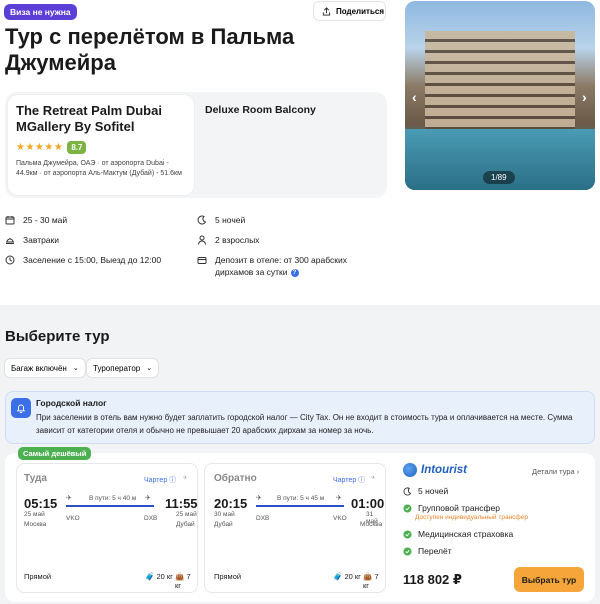  Describe the element at coordinates (41, 240) in the screenshot. I see `meals-text: Завтраки` at that location.